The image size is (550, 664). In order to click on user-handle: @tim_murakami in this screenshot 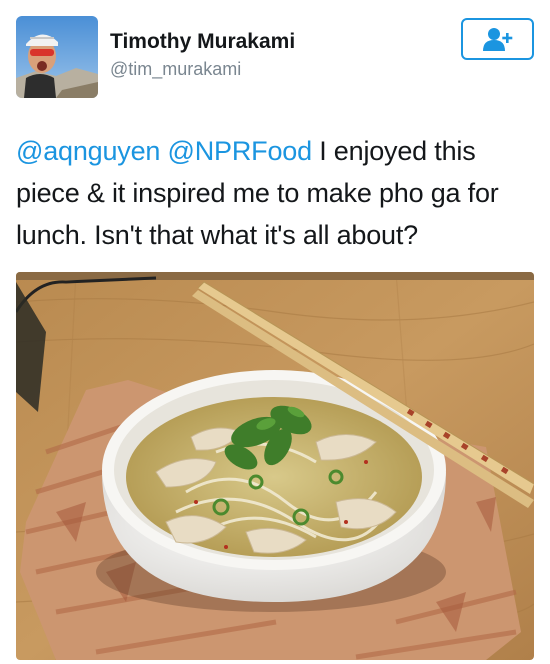, I will do `click(175, 69)`.